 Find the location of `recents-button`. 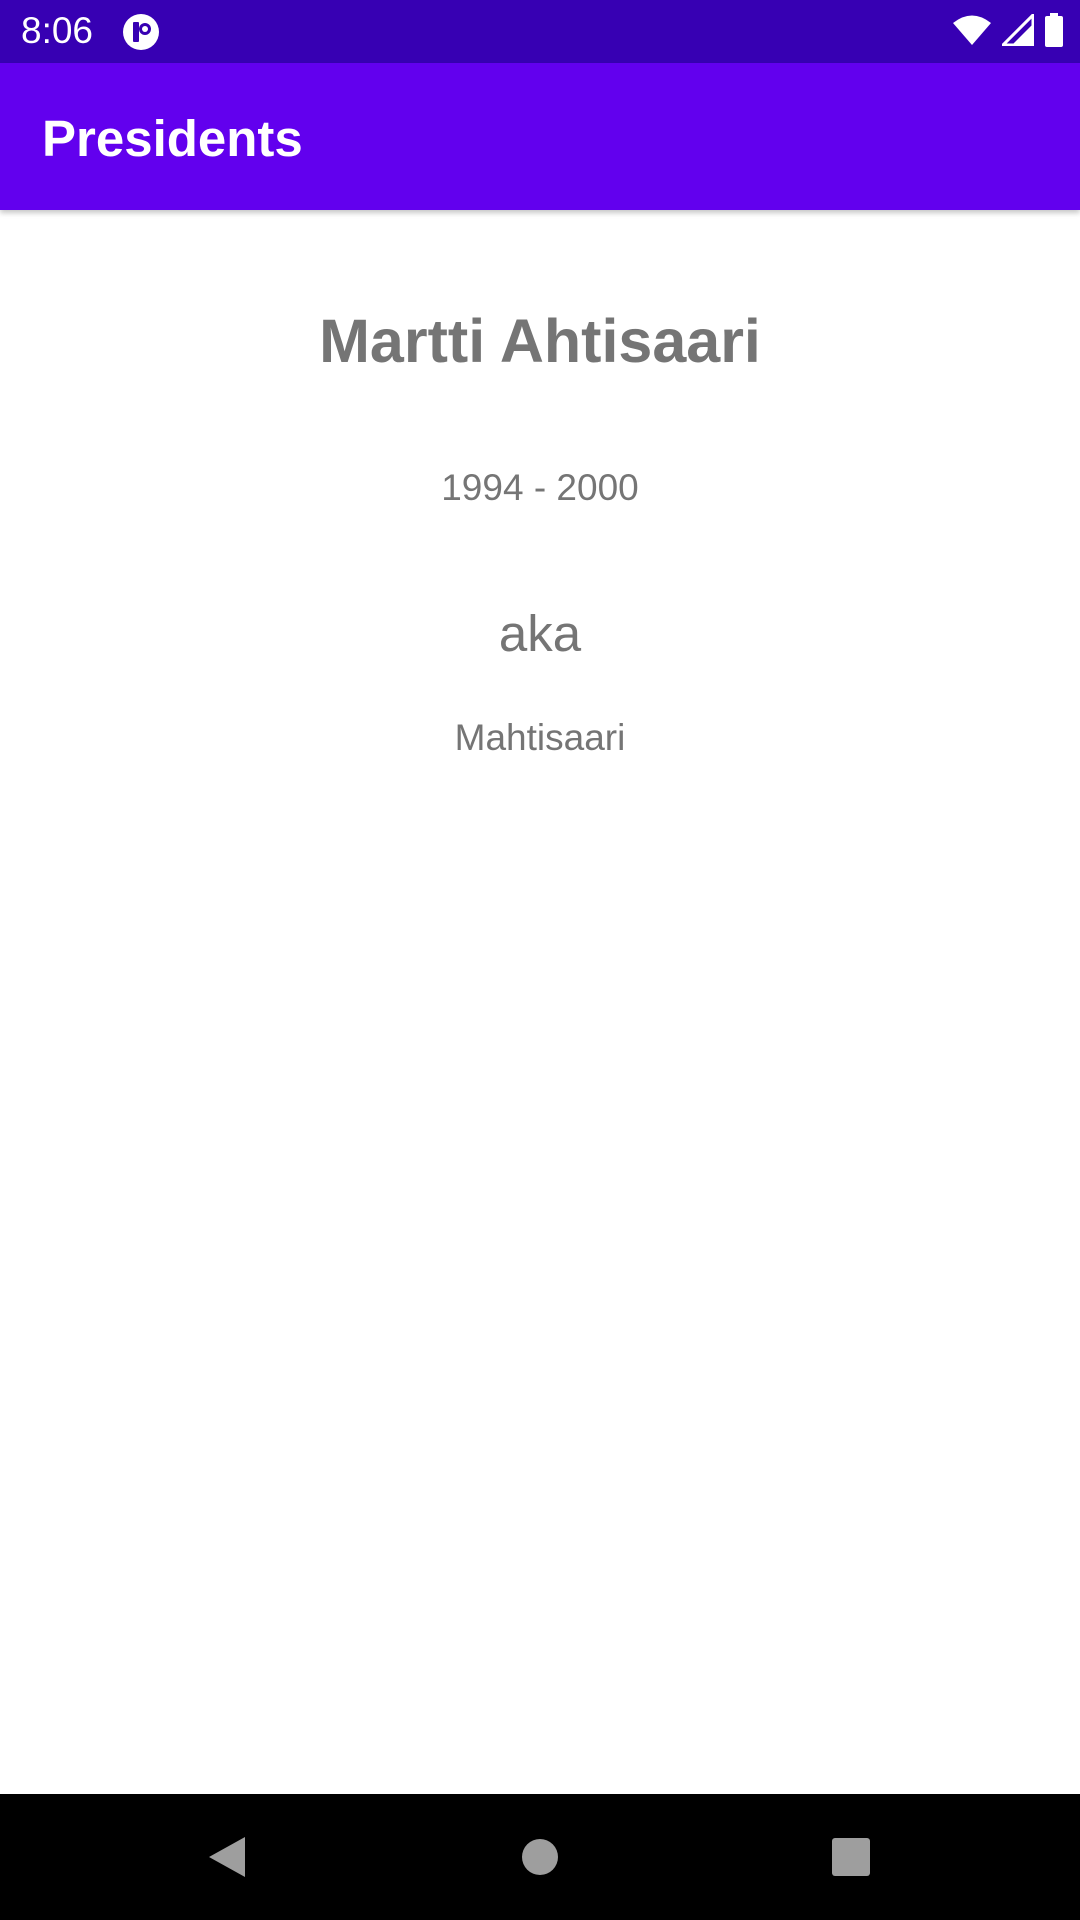

recents-button is located at coordinates (851, 1857).